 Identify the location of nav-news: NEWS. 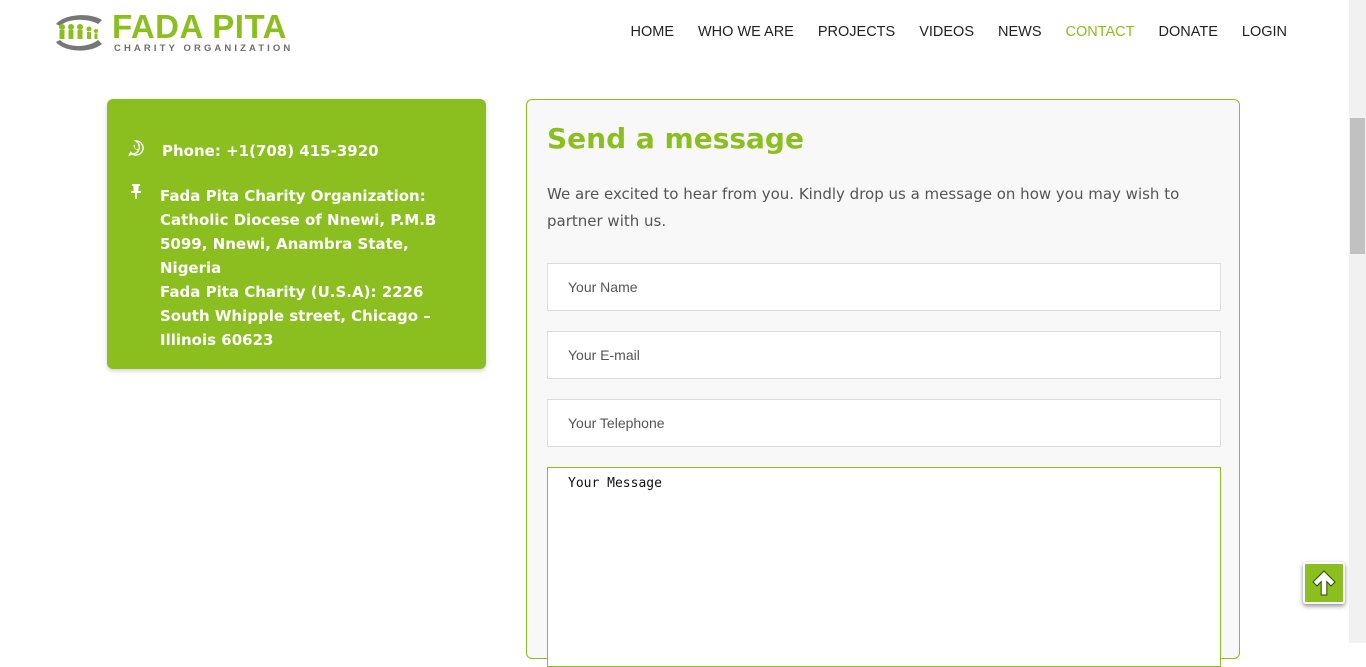
(1020, 32).